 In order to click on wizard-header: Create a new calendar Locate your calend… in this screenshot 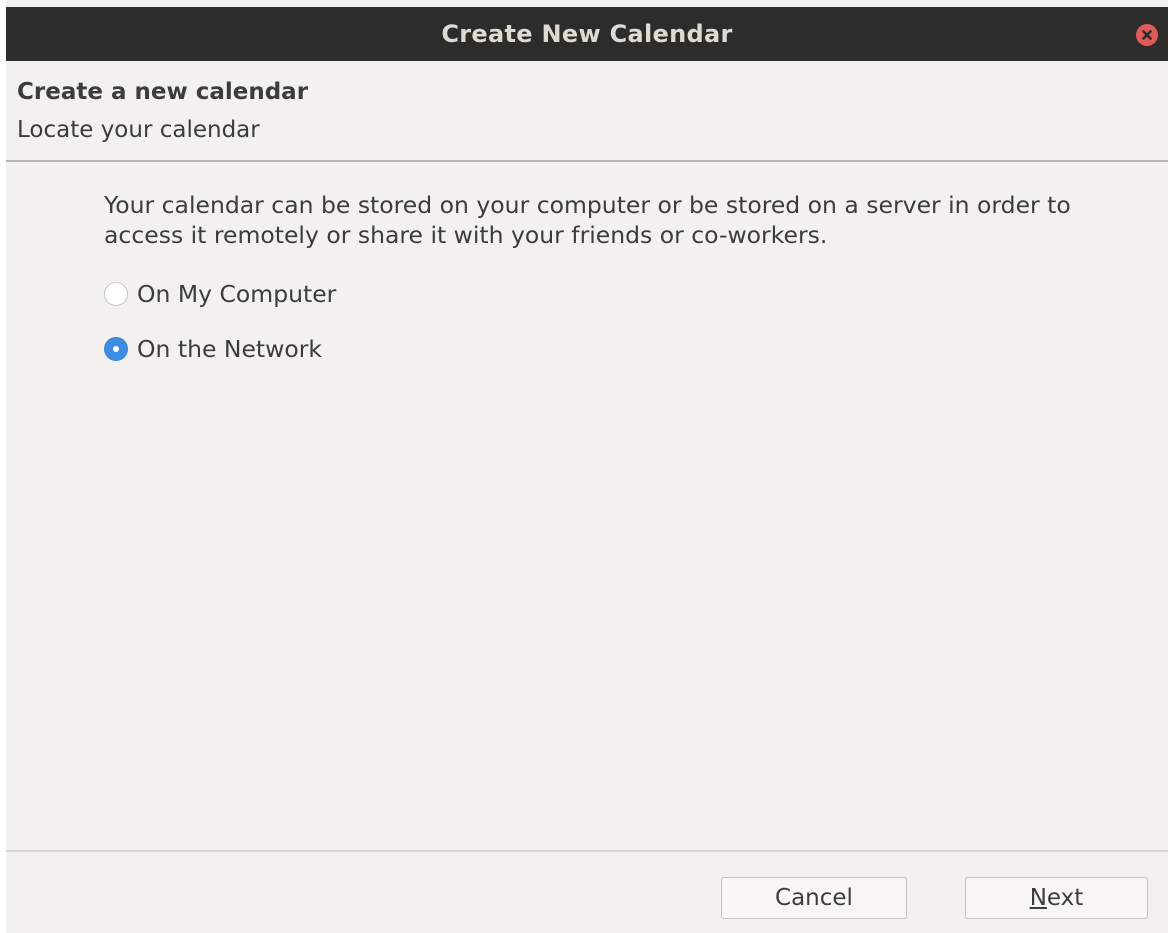, I will do `click(587, 111)`.